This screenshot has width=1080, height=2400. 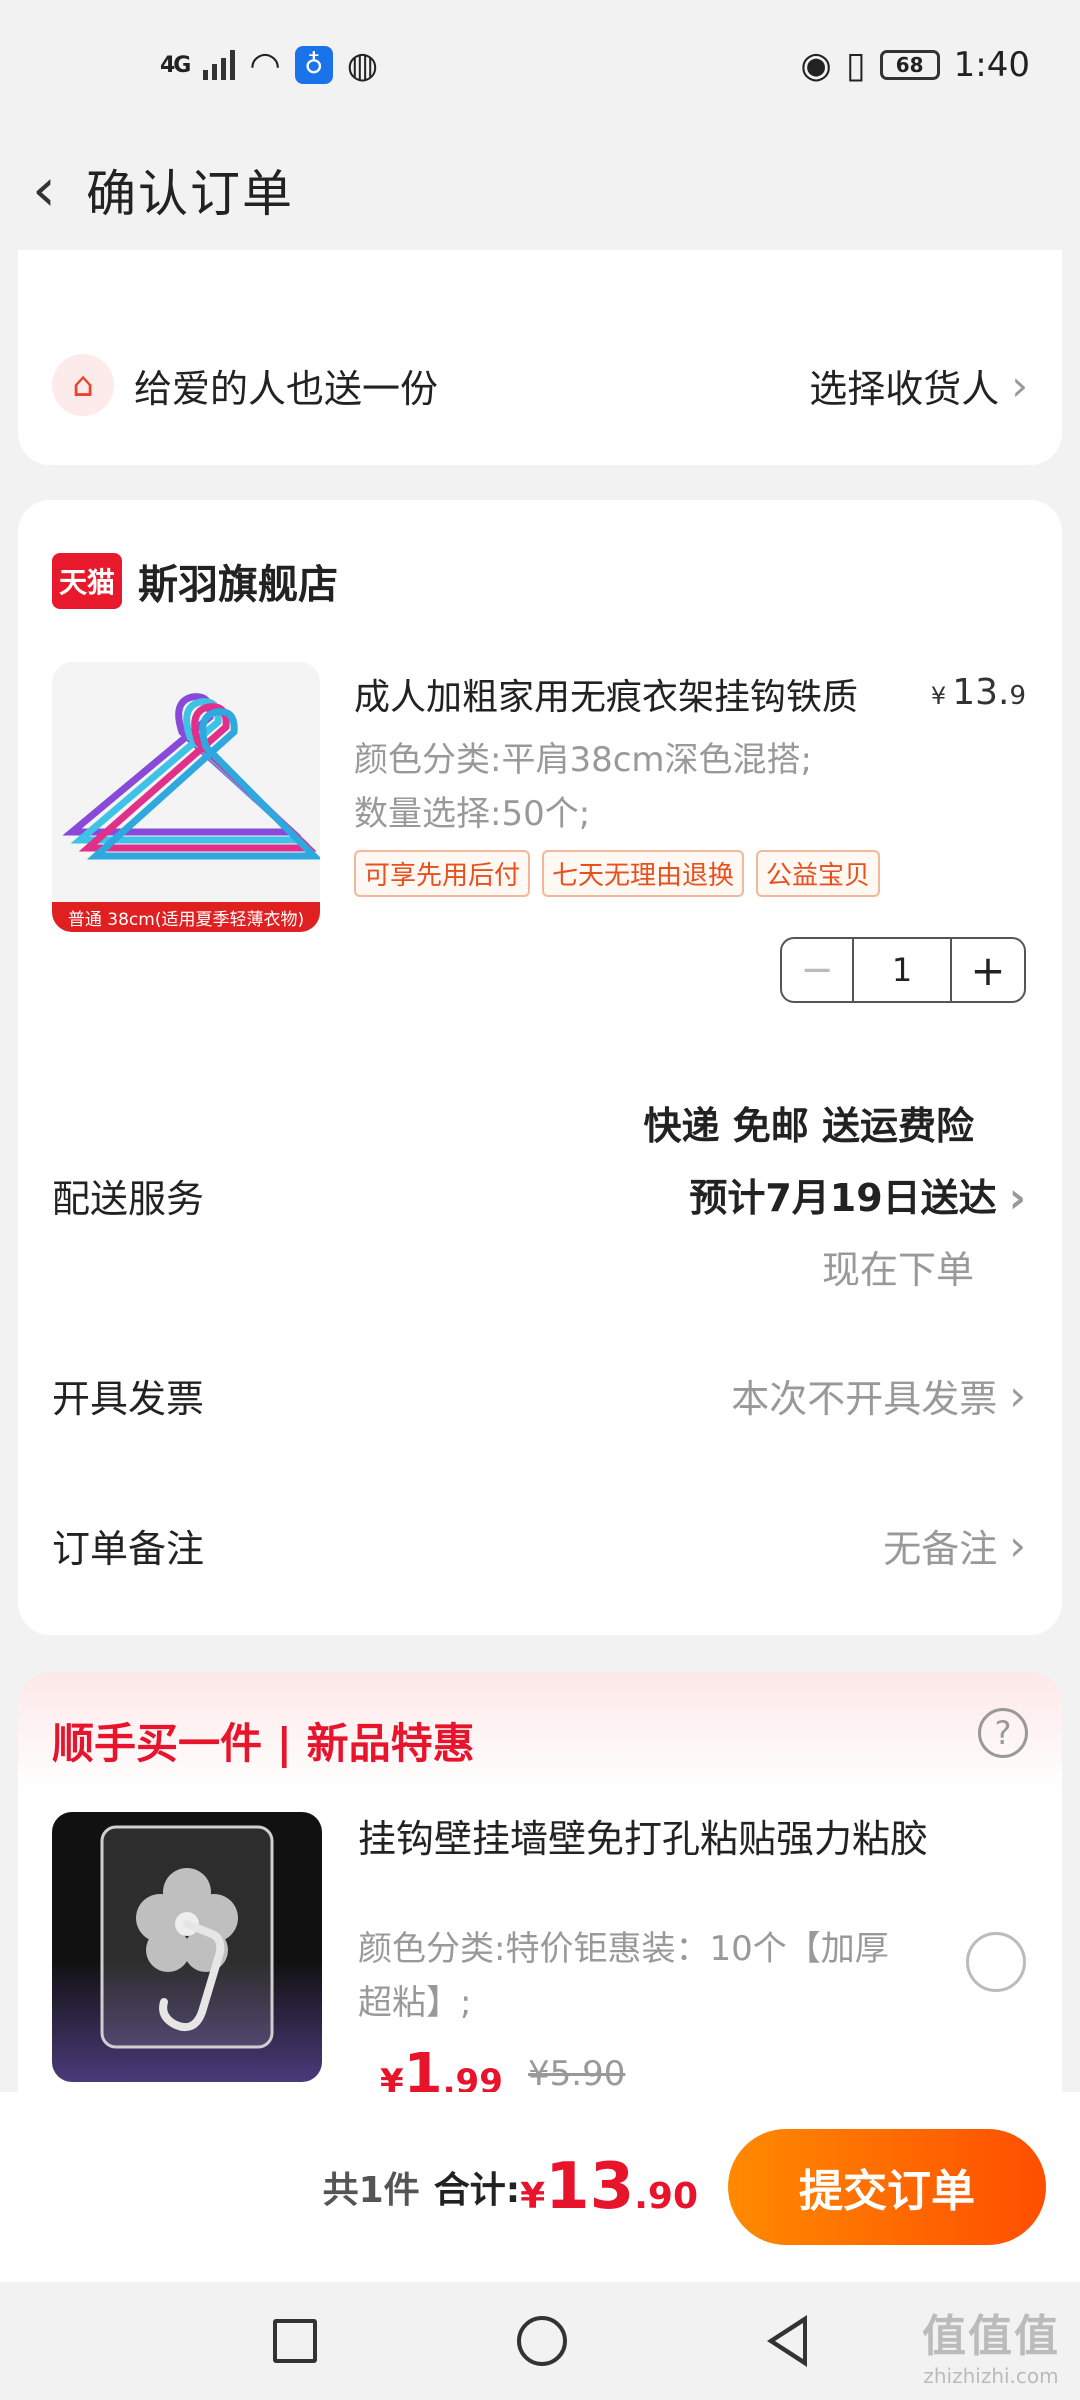 What do you see at coordinates (816, 65) in the screenshot?
I see `eye-icon: ◉` at bounding box center [816, 65].